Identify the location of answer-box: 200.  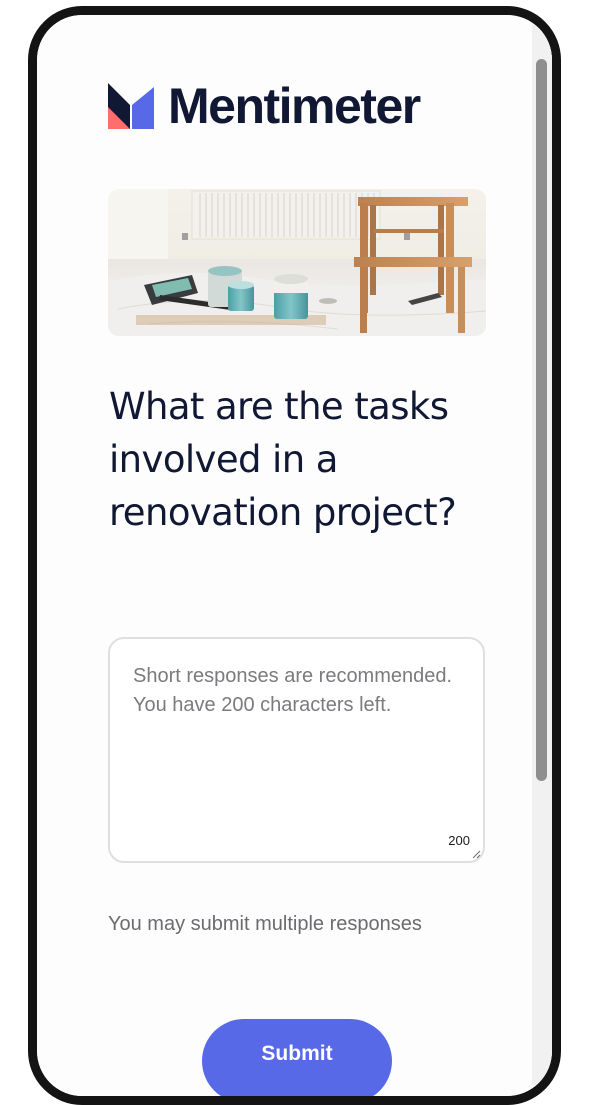
(296, 750).